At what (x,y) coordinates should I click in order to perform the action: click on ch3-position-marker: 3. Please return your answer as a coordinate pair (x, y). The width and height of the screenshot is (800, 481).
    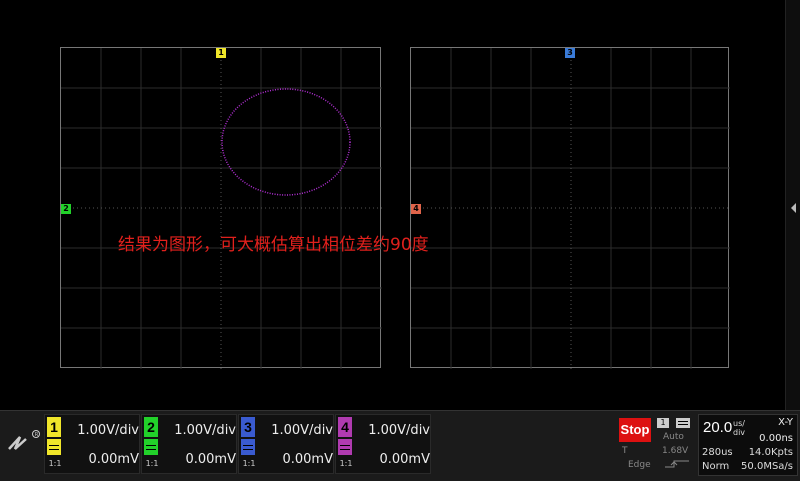
    Looking at the image, I should click on (570, 53).